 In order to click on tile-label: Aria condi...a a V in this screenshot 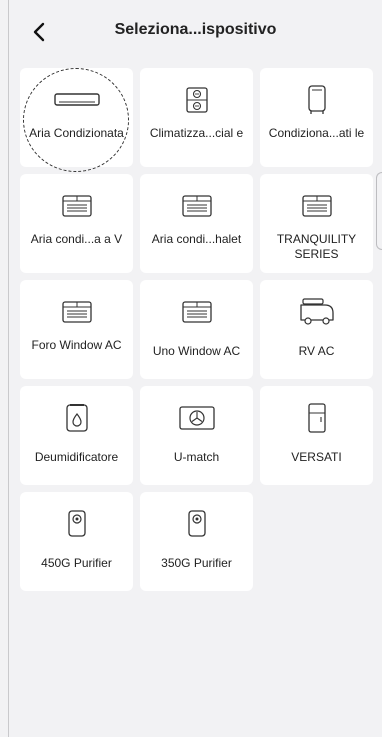, I will do `click(76, 239)`.